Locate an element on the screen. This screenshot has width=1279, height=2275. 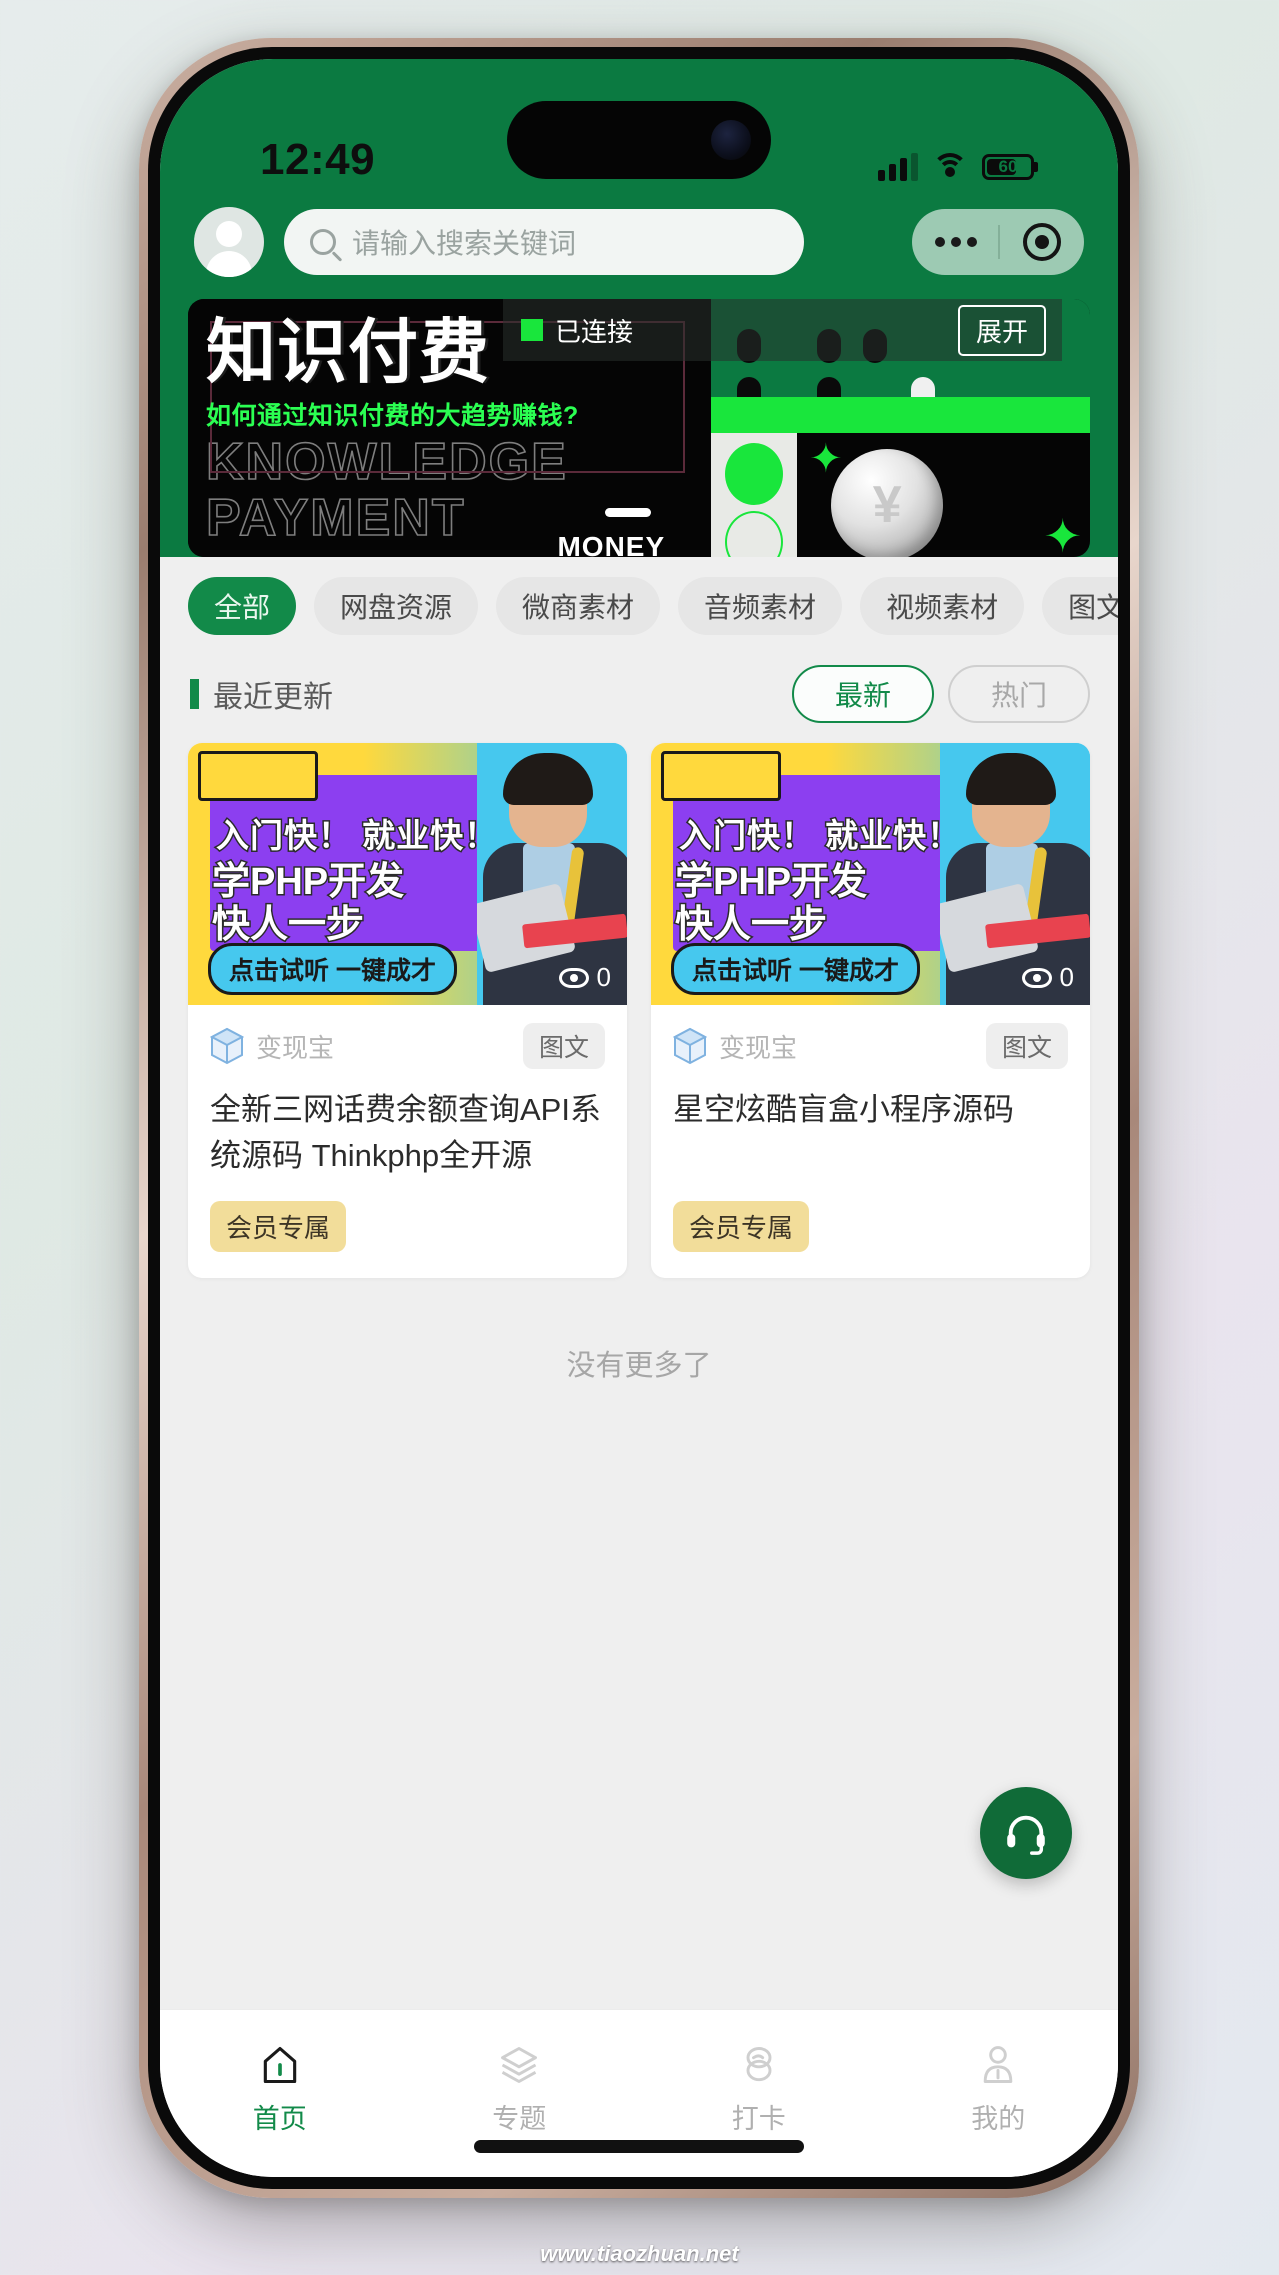
sort-toggle-group: 最新 热门 is located at coordinates (941, 694).